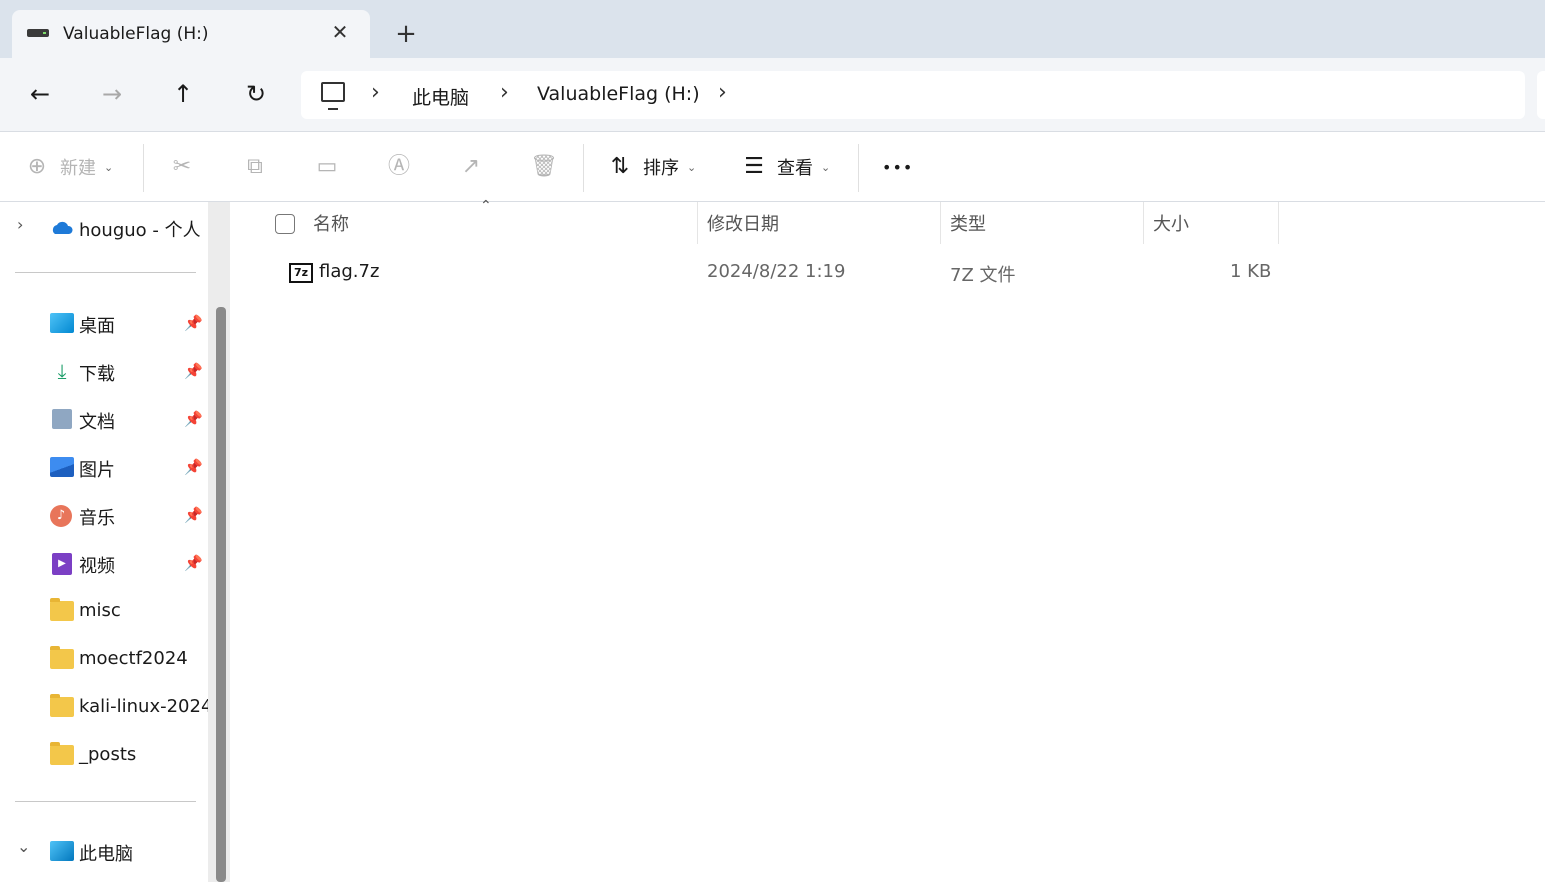 Image resolution: width=1545 pixels, height=882 pixels. What do you see at coordinates (183, 94) in the screenshot?
I see `up-button: ↑` at bounding box center [183, 94].